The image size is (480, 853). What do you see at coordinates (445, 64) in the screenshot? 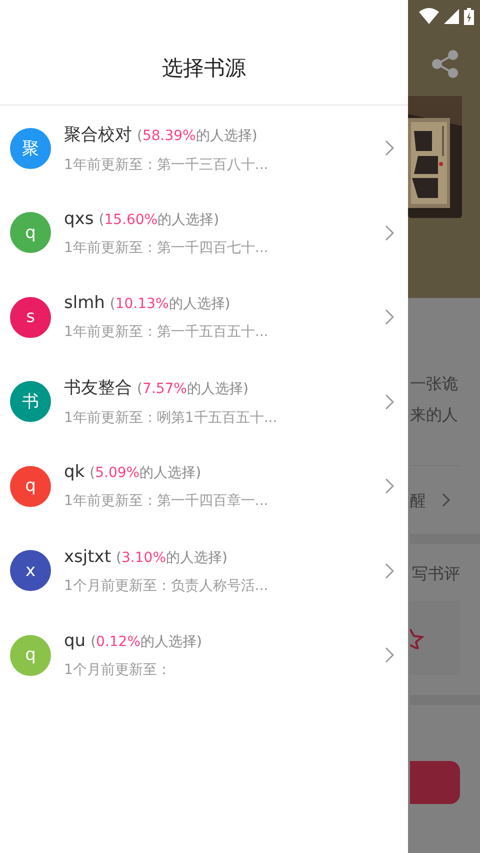
I see `share-icon` at bounding box center [445, 64].